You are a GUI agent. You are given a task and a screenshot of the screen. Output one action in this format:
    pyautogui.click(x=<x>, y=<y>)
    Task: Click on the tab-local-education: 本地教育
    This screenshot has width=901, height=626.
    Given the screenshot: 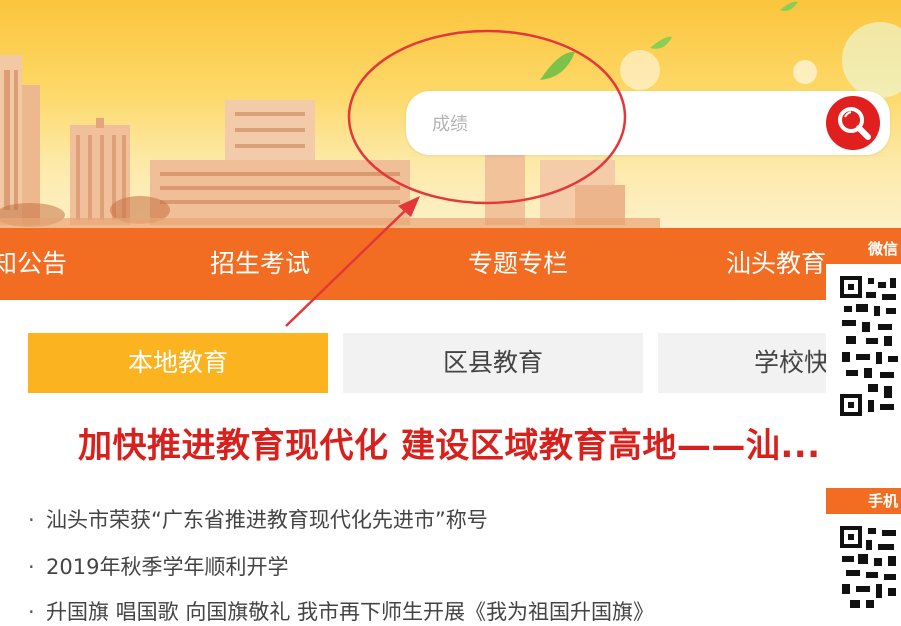 What is the action you would take?
    pyautogui.click(x=178, y=363)
    